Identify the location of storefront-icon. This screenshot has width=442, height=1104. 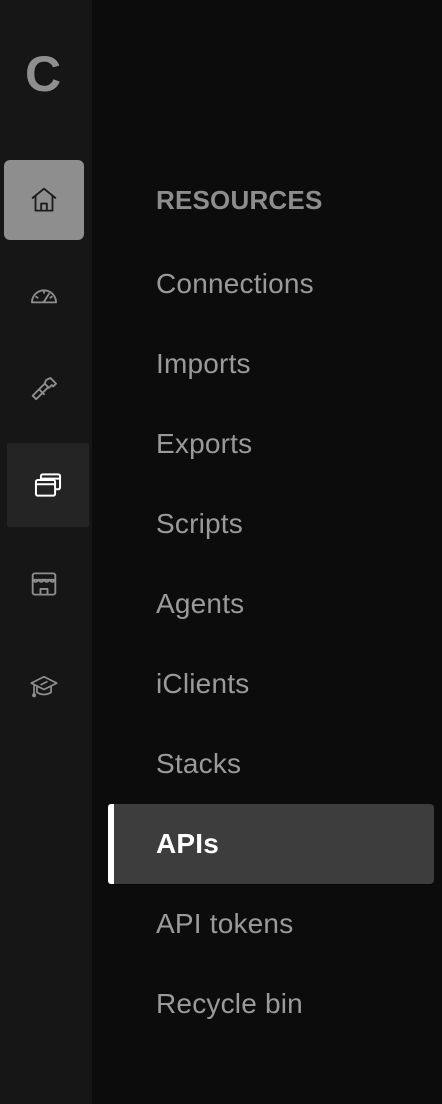
(44, 584).